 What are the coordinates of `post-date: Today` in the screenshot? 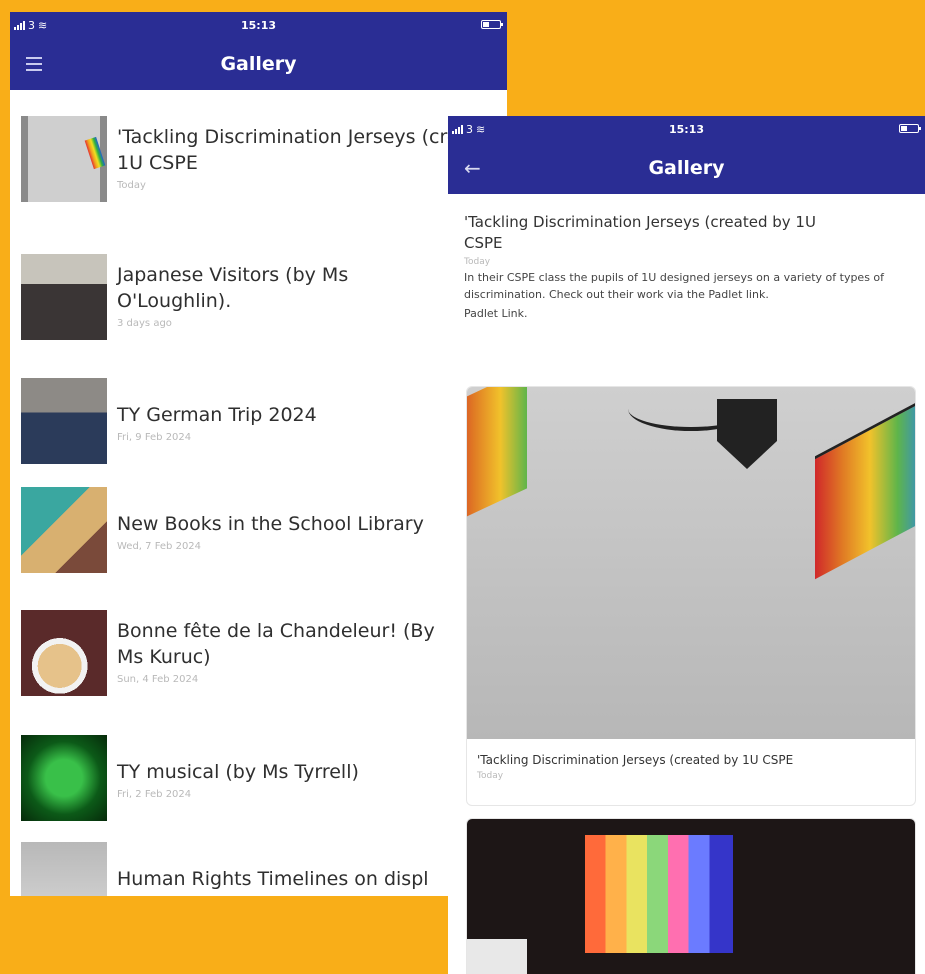 It's located at (477, 262).